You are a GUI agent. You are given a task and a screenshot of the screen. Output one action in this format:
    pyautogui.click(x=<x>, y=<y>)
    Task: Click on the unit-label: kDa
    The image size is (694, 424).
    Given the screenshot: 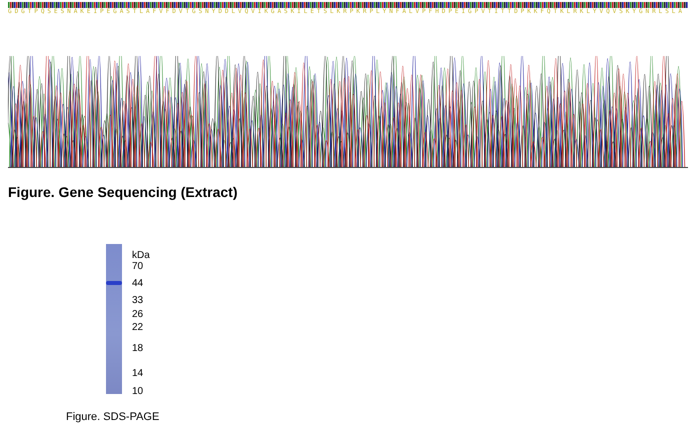 What is the action you would take?
    pyautogui.click(x=141, y=255)
    